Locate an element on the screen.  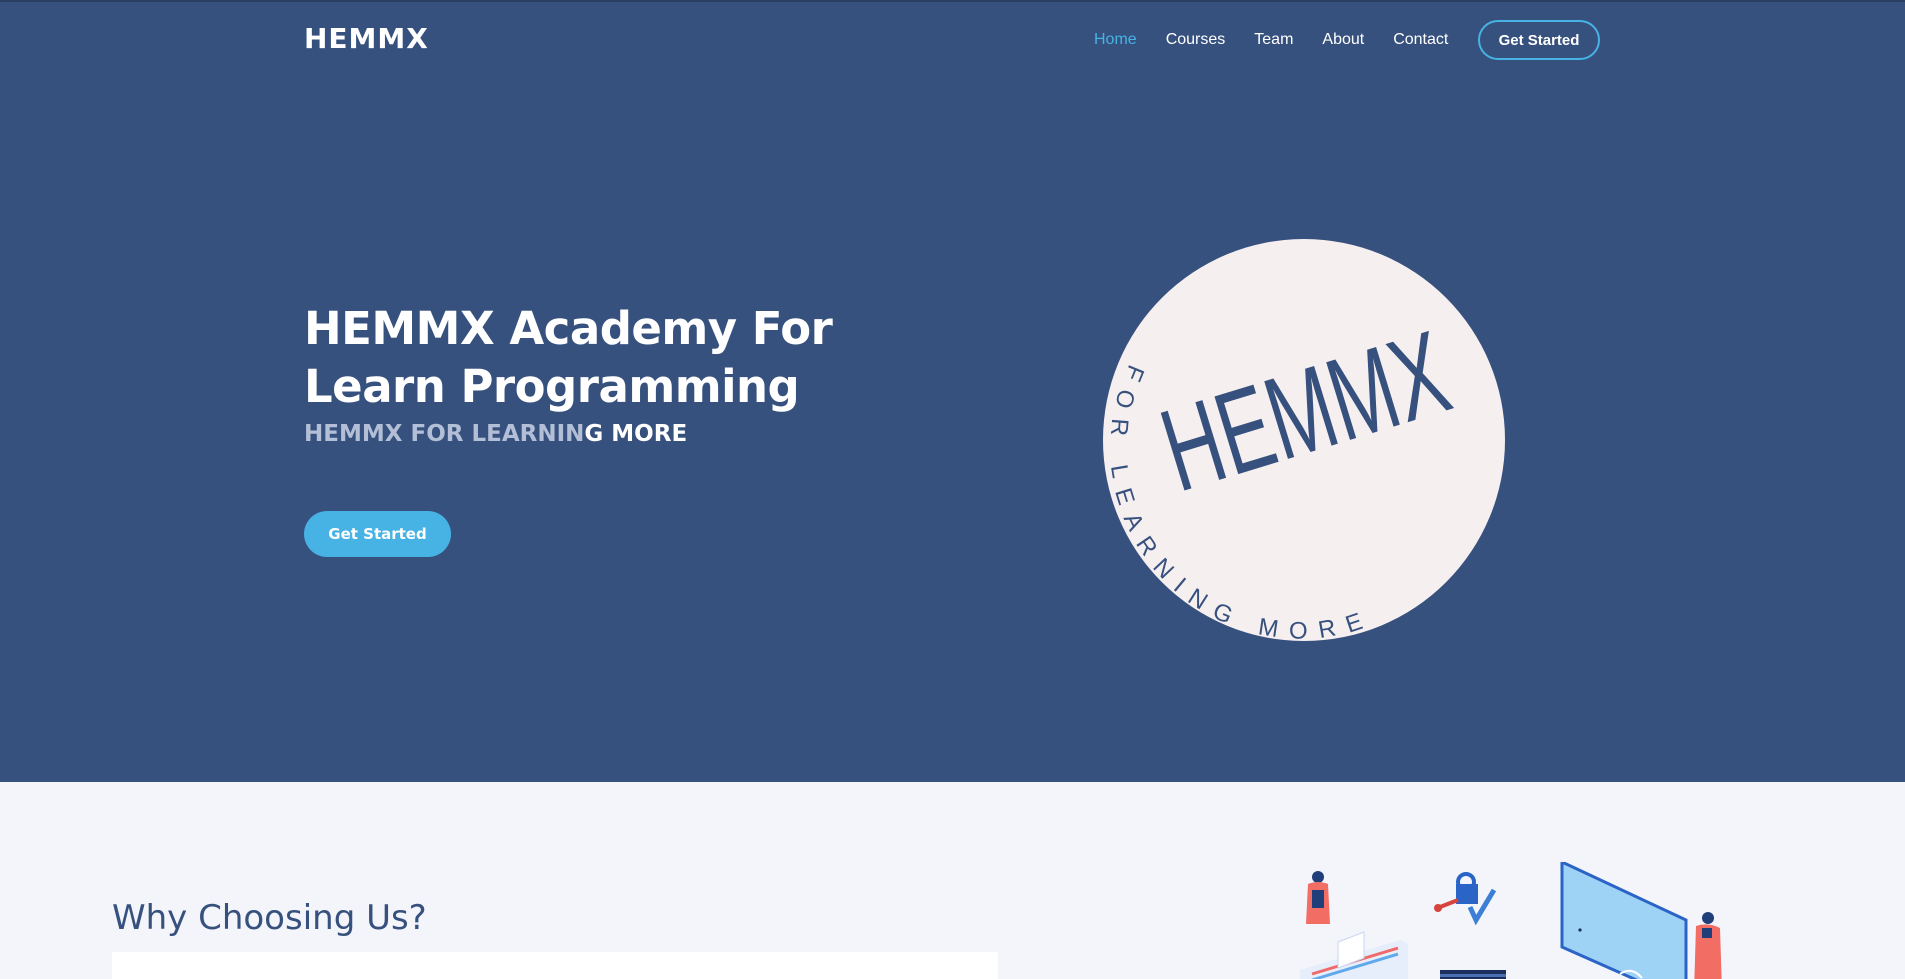
hero-subtitle: HEMMX FOR LEARNING MORE is located at coordinates (495, 434).